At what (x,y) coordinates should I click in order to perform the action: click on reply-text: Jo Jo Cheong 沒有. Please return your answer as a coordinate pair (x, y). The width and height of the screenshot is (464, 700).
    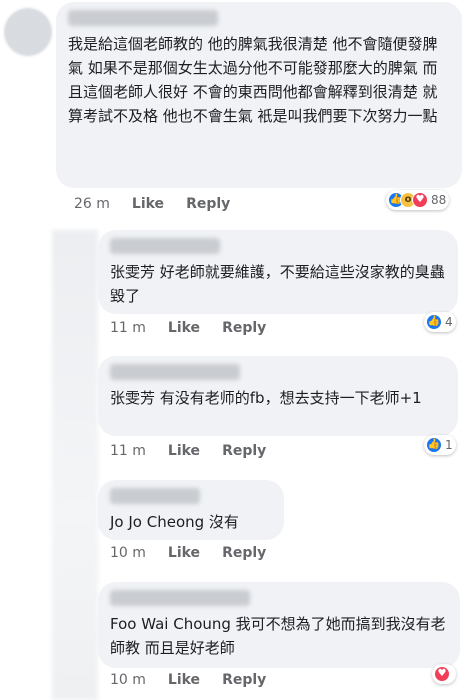
    Looking at the image, I should click on (174, 522).